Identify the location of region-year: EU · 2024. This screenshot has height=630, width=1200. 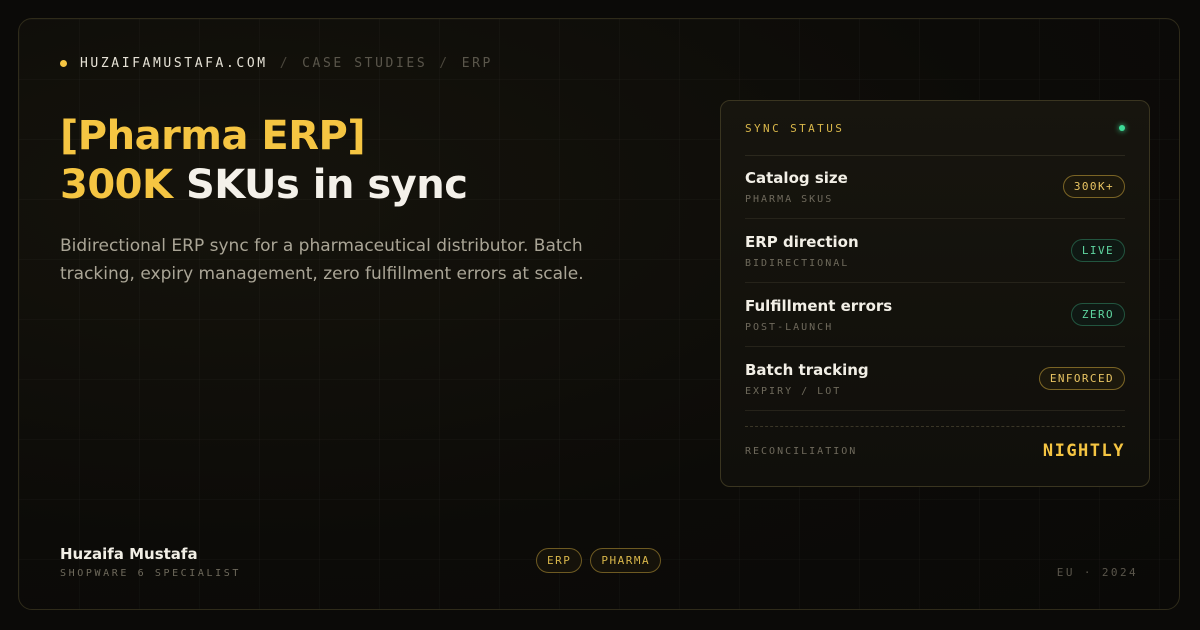
(1097, 572).